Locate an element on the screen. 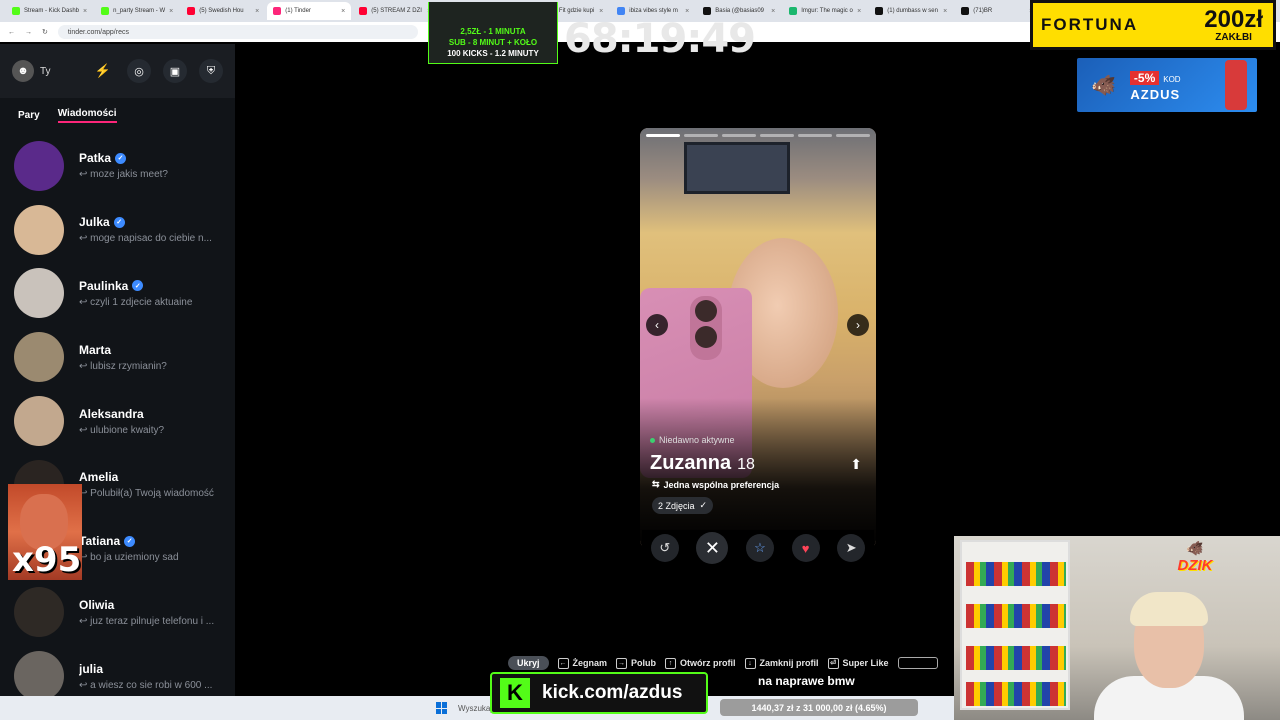 The width and height of the screenshot is (1280, 720). key-icon: ↑ is located at coordinates (671, 663).